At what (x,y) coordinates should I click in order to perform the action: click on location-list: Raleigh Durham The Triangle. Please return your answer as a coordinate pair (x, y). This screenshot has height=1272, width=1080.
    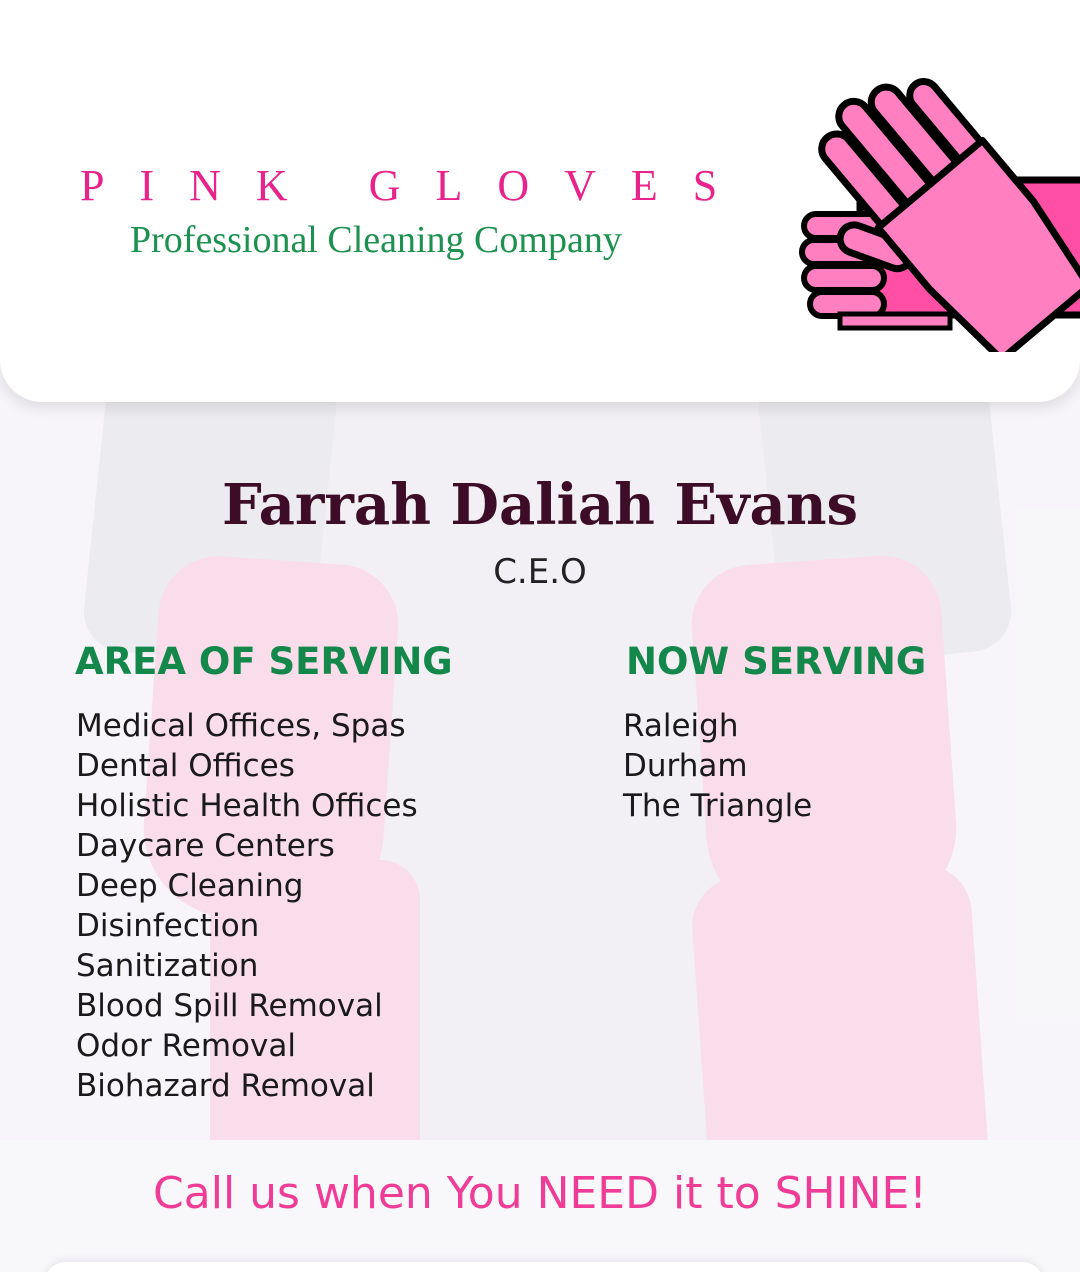
    Looking at the image, I should click on (717, 766).